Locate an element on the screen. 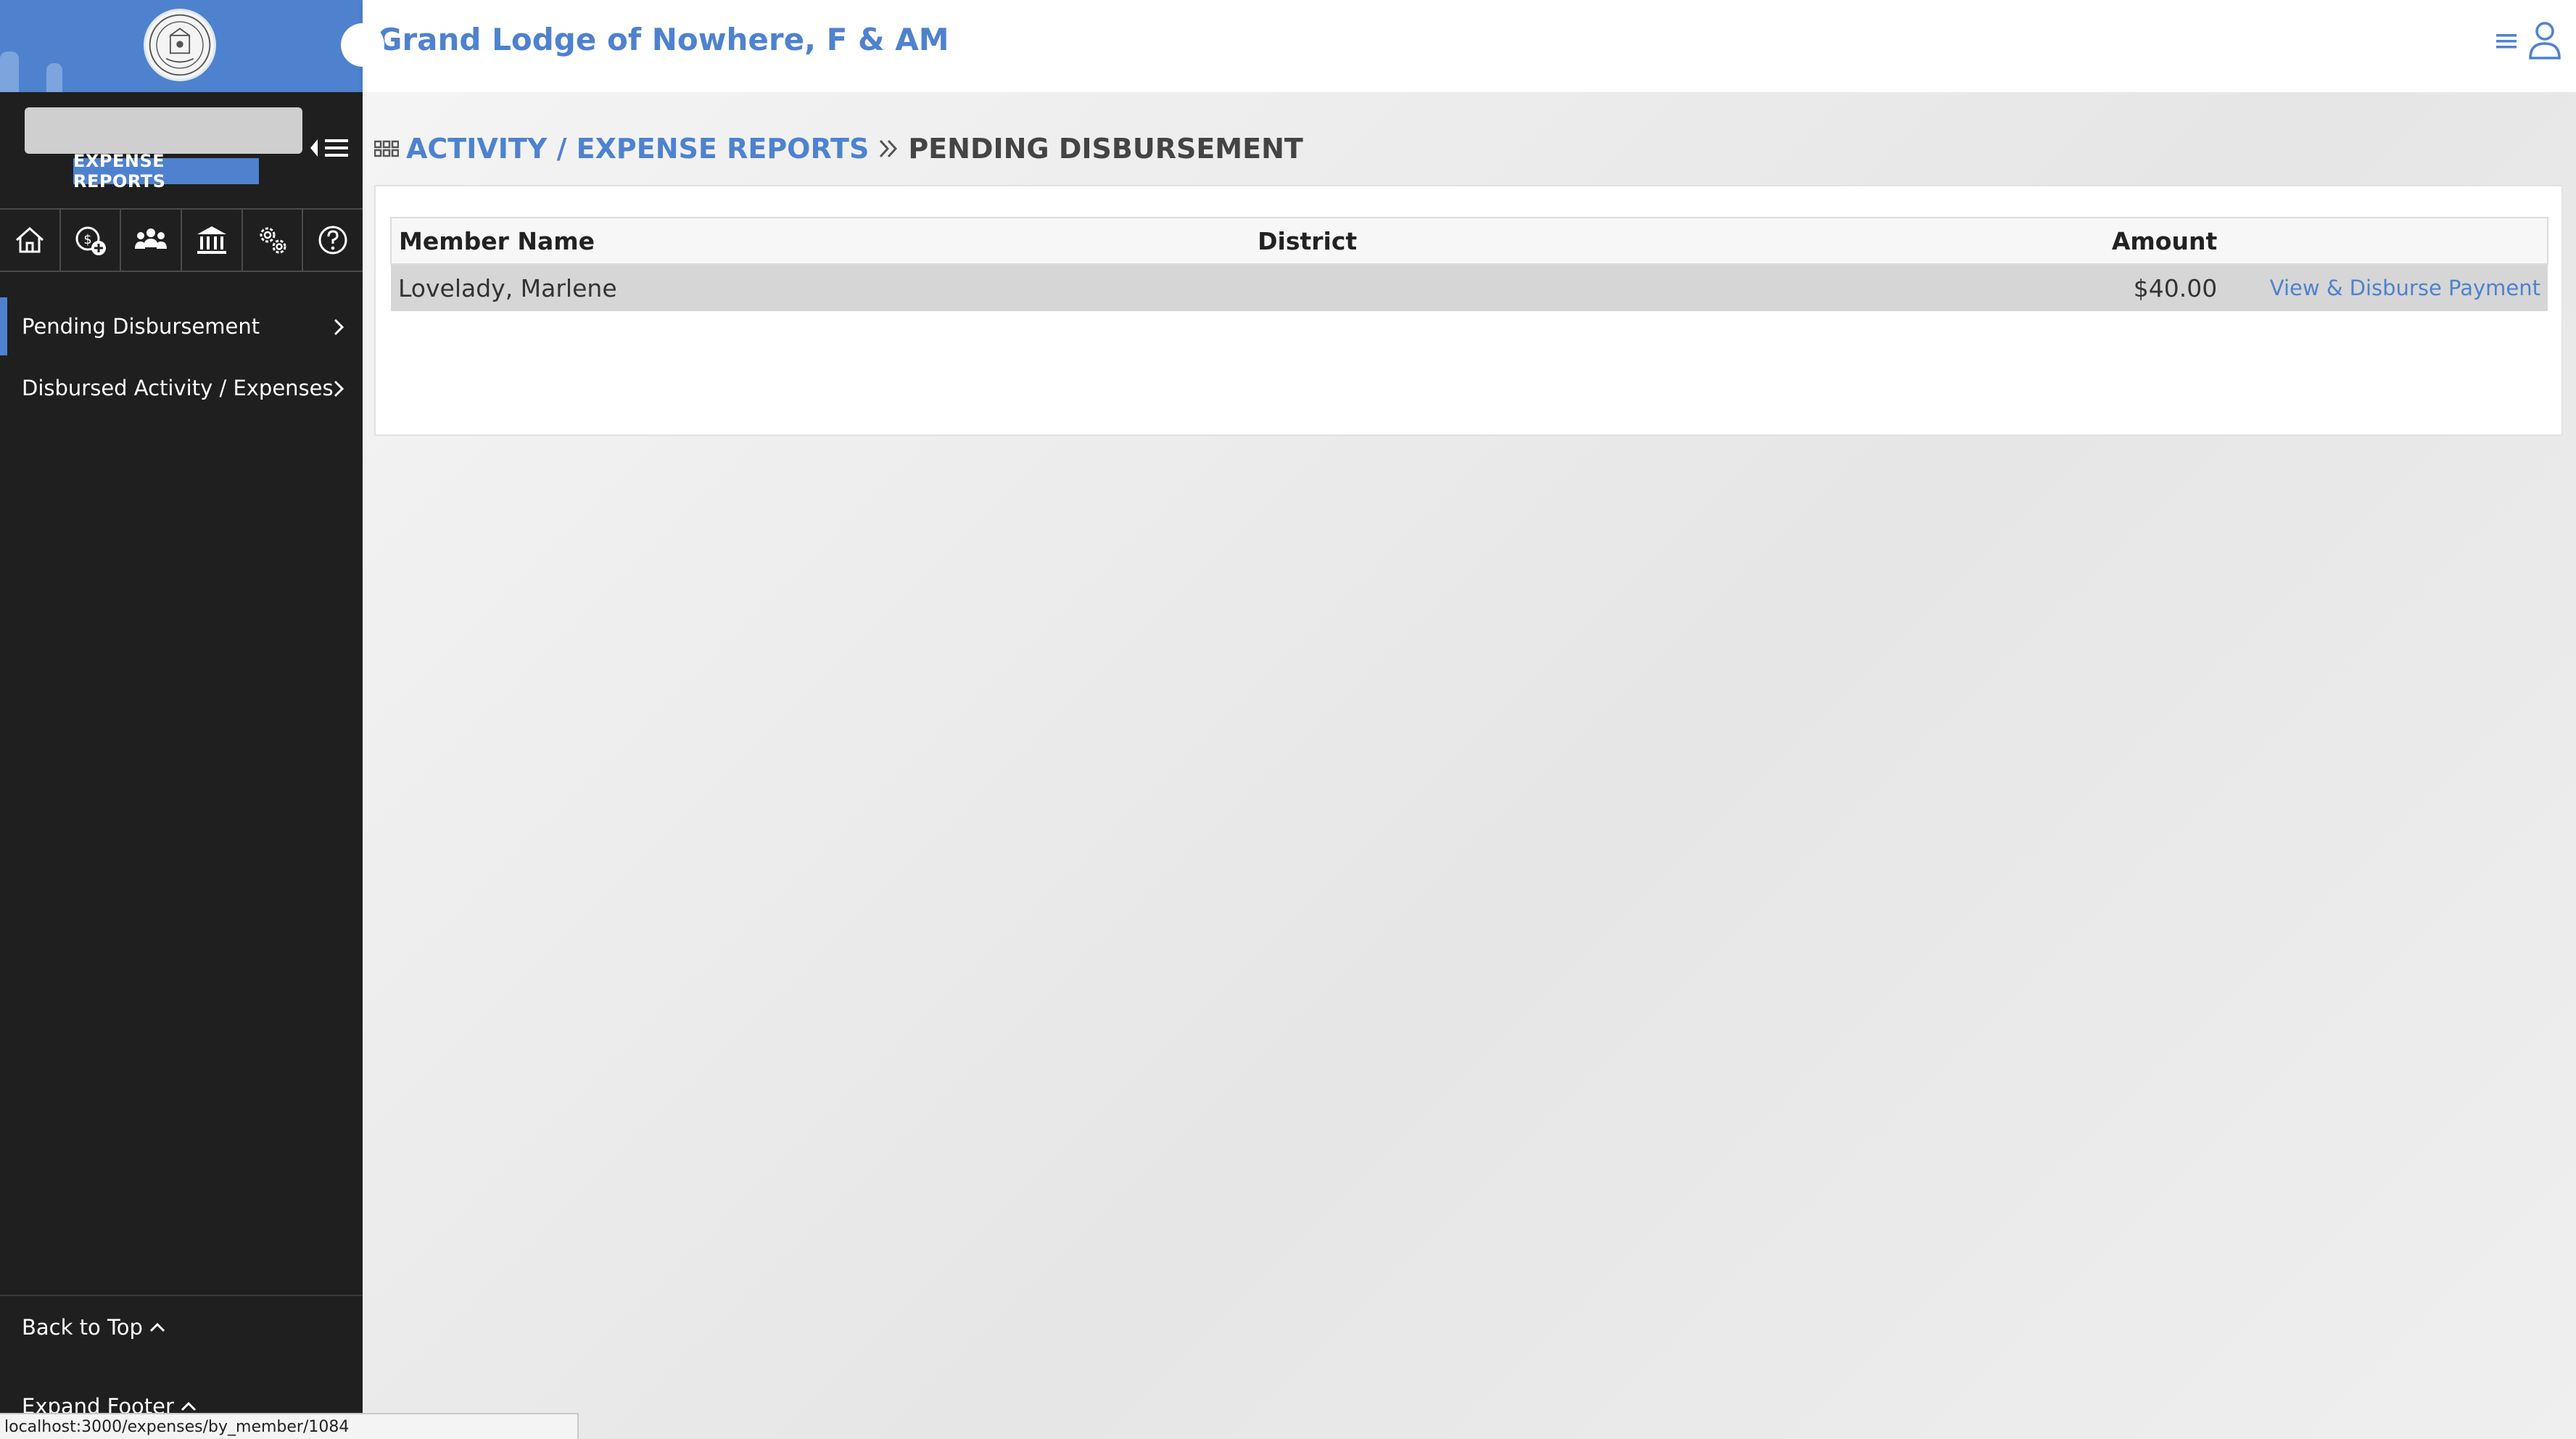 The image size is (2576, 1439). browser-status-bar-url: localhost:3000/expenses/by_member/1084 is located at coordinates (289, 1426).